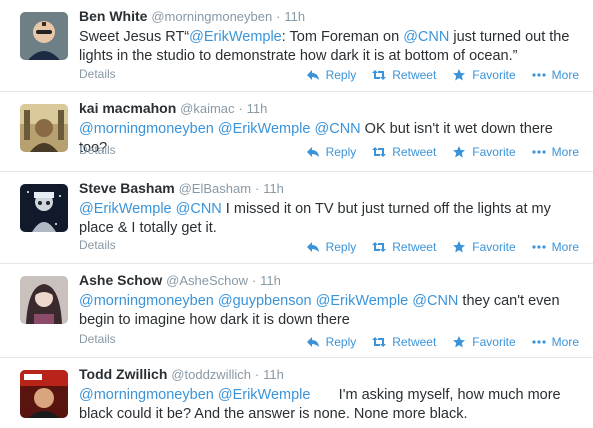  Describe the element at coordinates (123, 374) in the screenshot. I see `fullname: Todd Zwillich` at that location.